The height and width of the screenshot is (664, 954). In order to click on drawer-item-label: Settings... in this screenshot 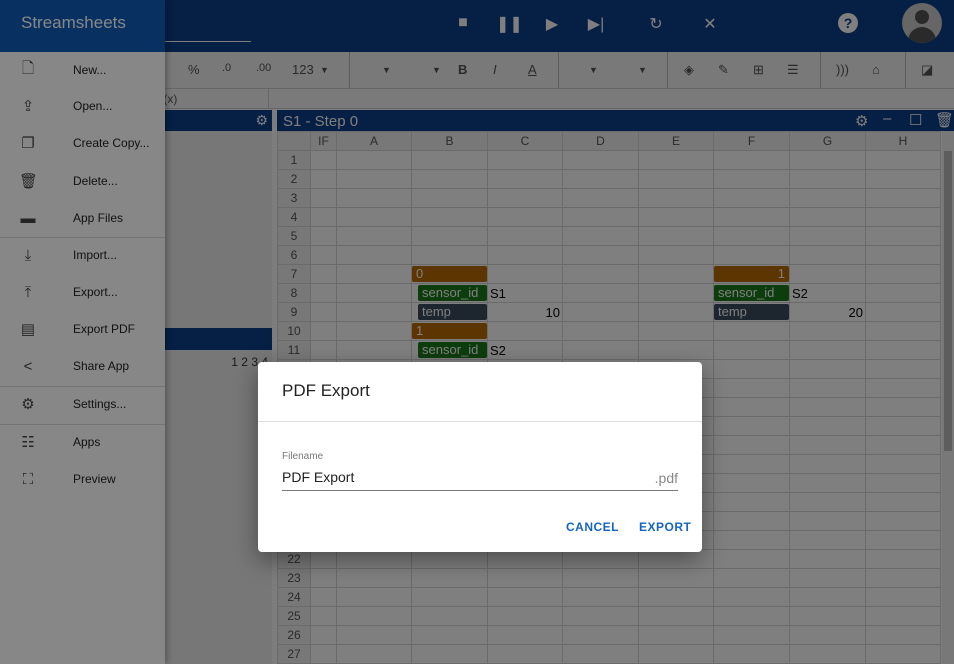, I will do `click(100, 404)`.